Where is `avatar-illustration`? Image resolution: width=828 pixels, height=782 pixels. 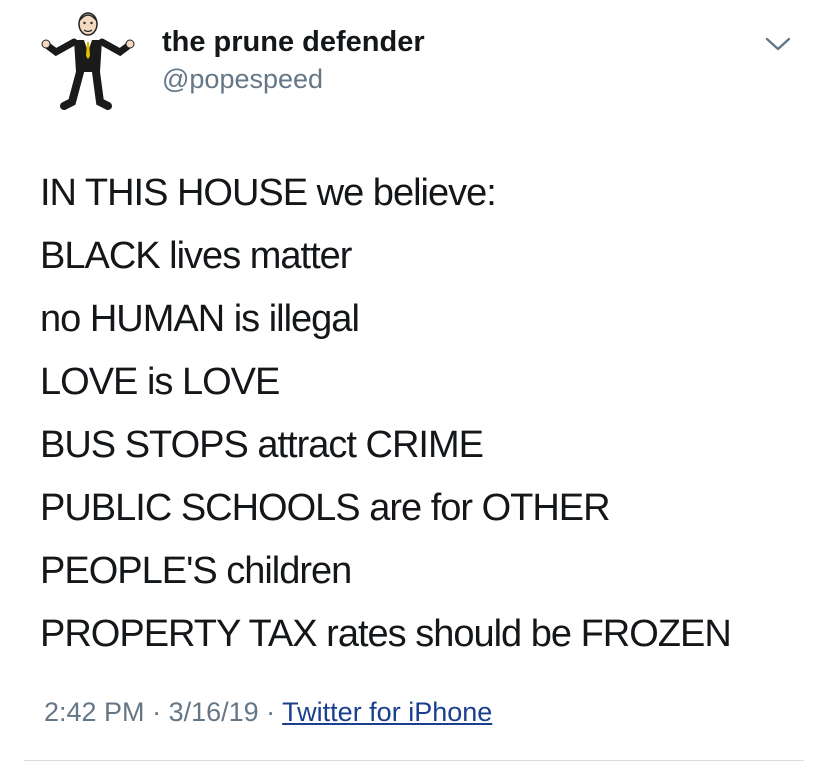 avatar-illustration is located at coordinates (88, 61).